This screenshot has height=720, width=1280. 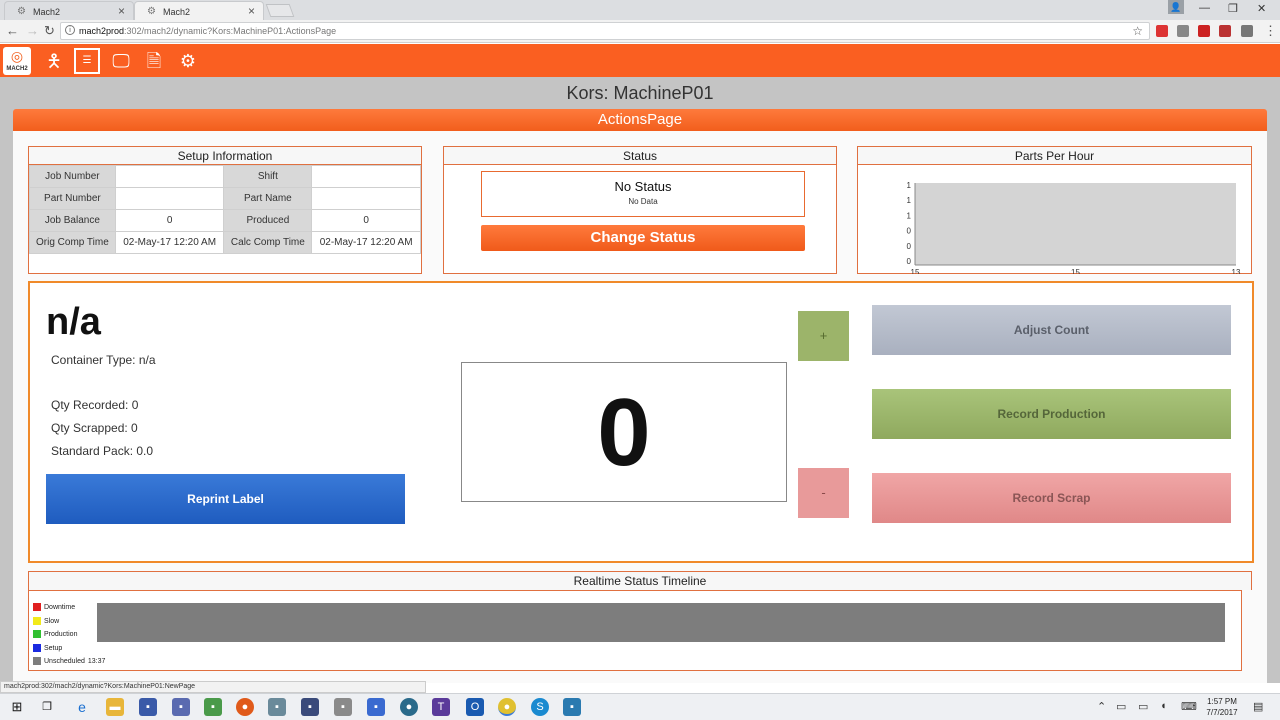 What do you see at coordinates (103, 360) in the screenshot?
I see `container-type: Container Type: n/a` at bounding box center [103, 360].